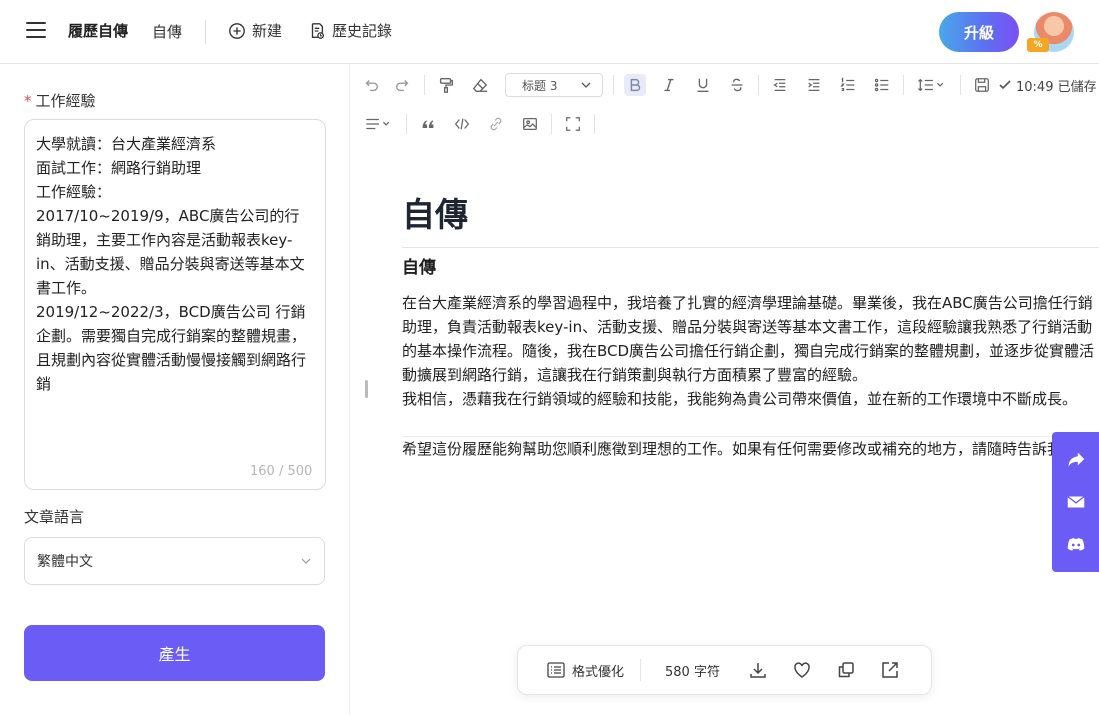  I want to click on language-select: 繁體中文, so click(174, 561).